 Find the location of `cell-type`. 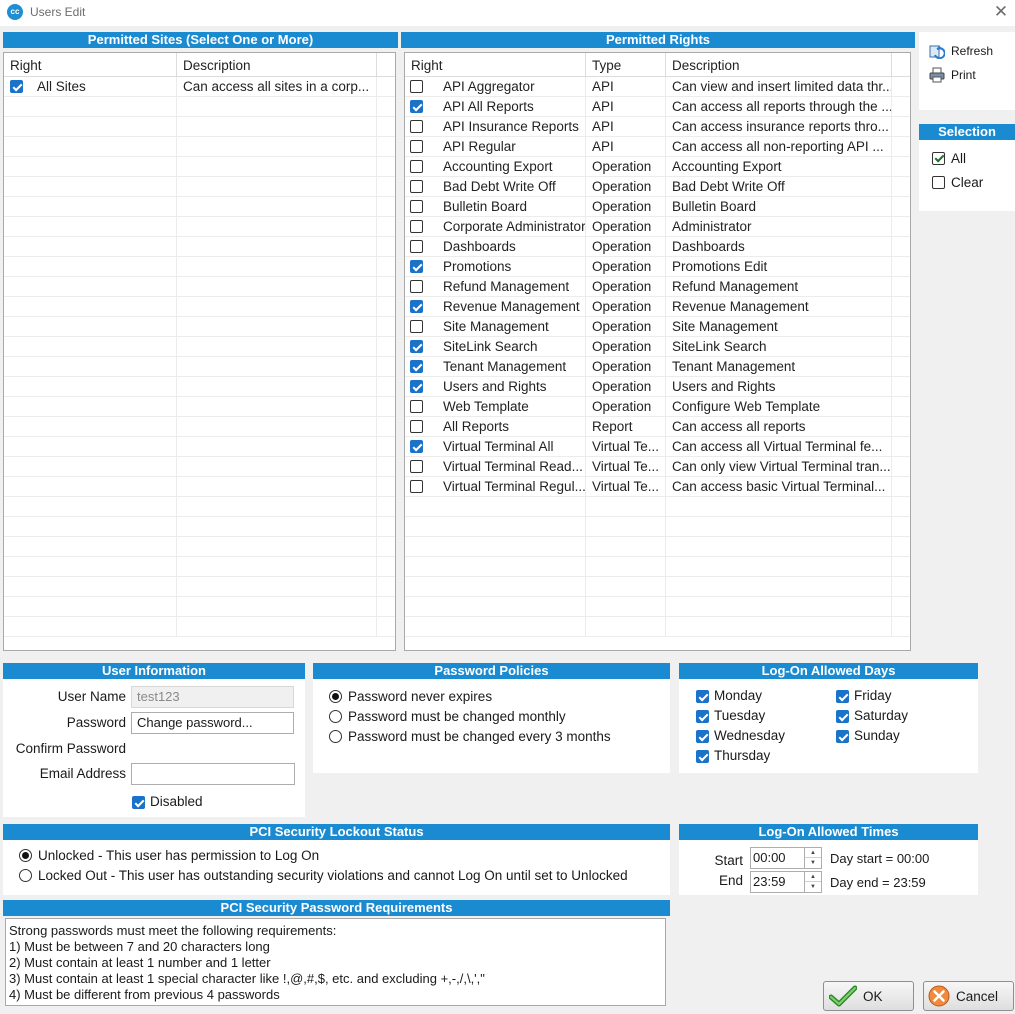

cell-type is located at coordinates (626, 507).